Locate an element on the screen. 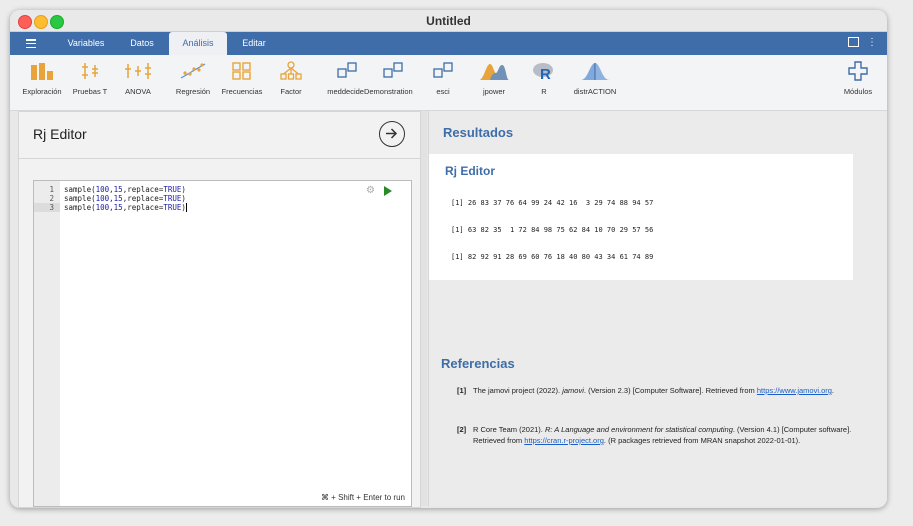  tab-analisis: Análisis is located at coordinates (198, 43).